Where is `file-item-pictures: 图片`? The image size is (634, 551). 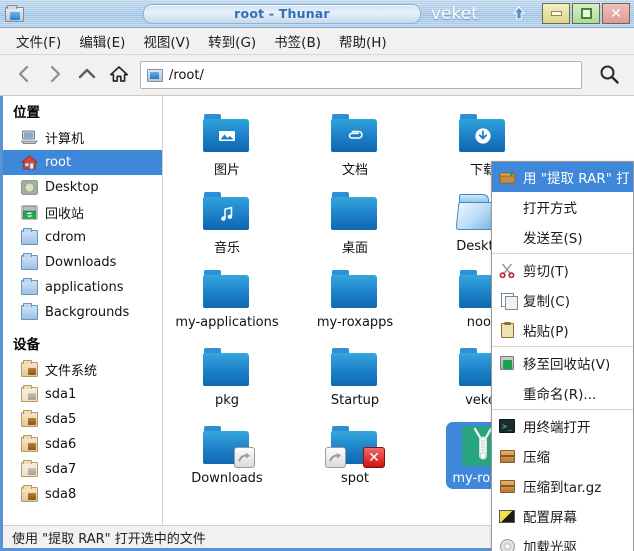 file-item-pictures: 图片 is located at coordinates (227, 145).